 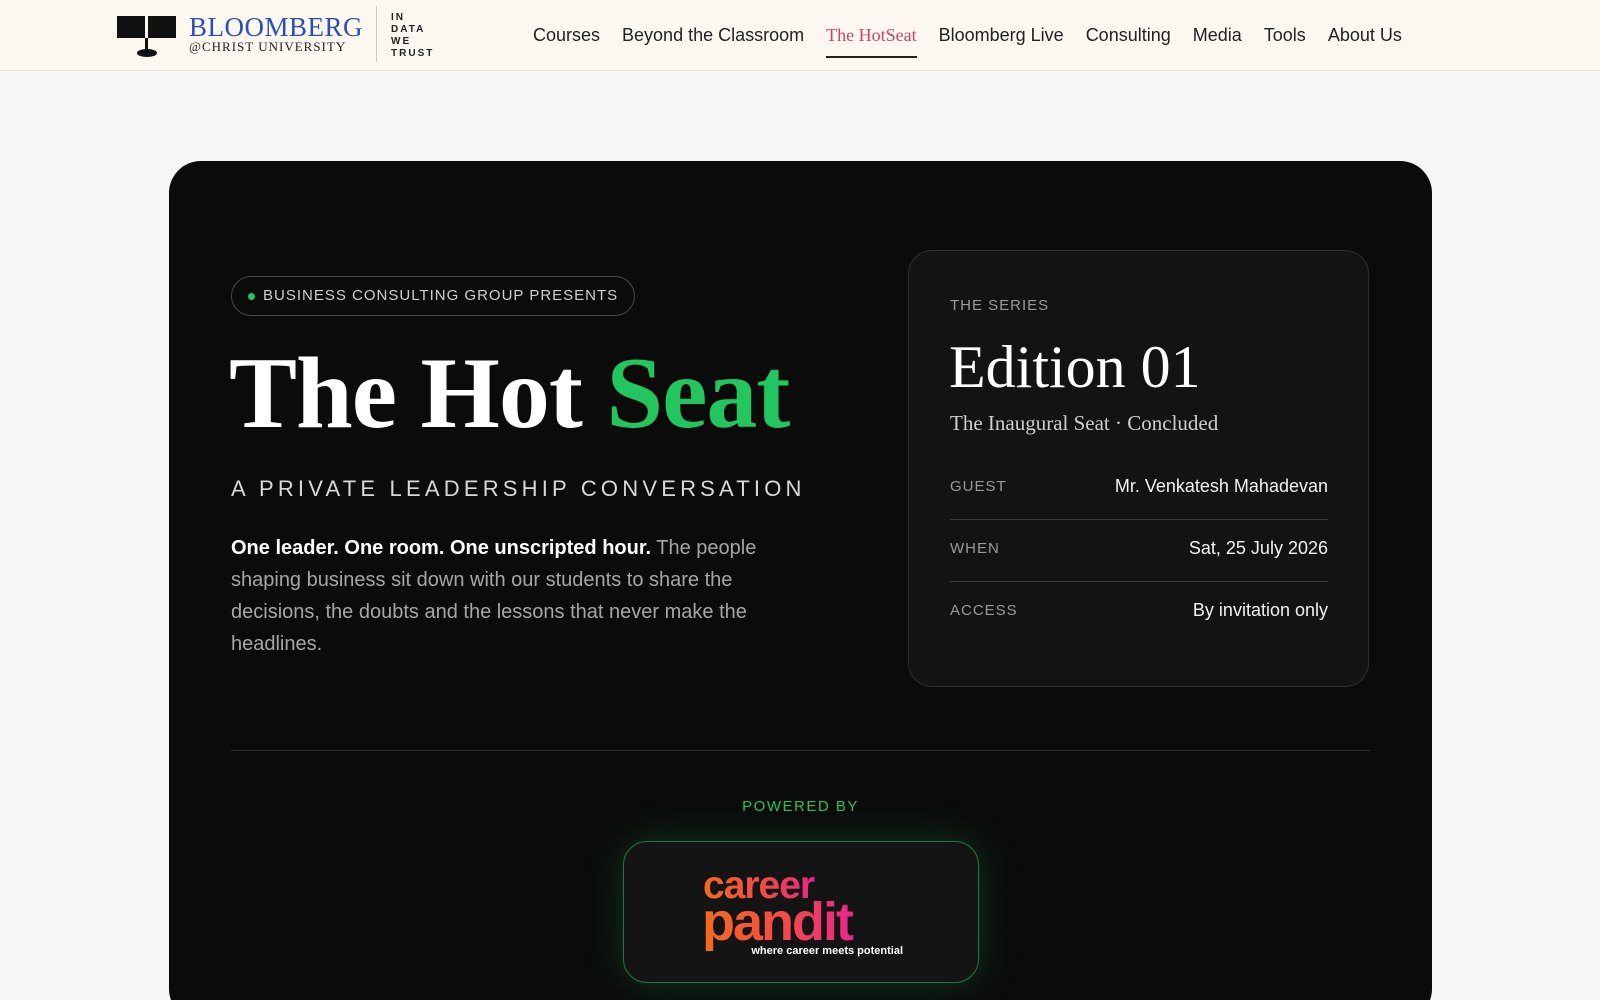 I want to click on info-key: GUEST, so click(x=978, y=486).